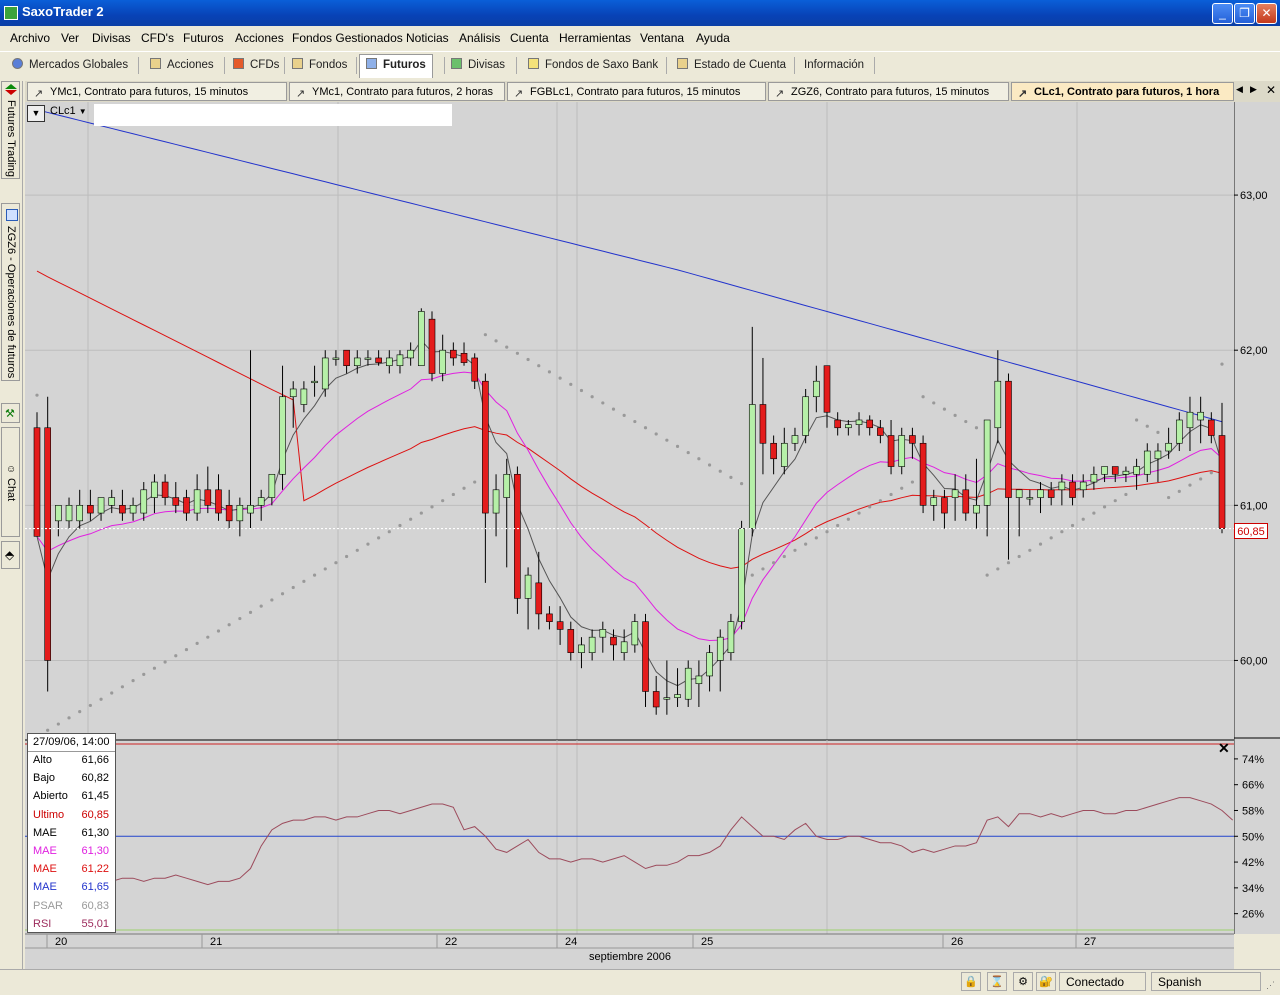  Describe the element at coordinates (273, 115) in the screenshot. I see `symbol-input` at that location.